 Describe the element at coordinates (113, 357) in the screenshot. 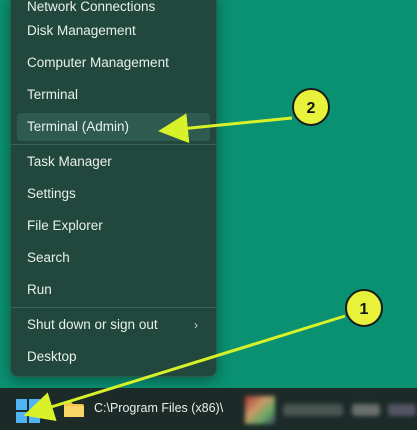

I see `menu-item-desktop: Desktop` at that location.